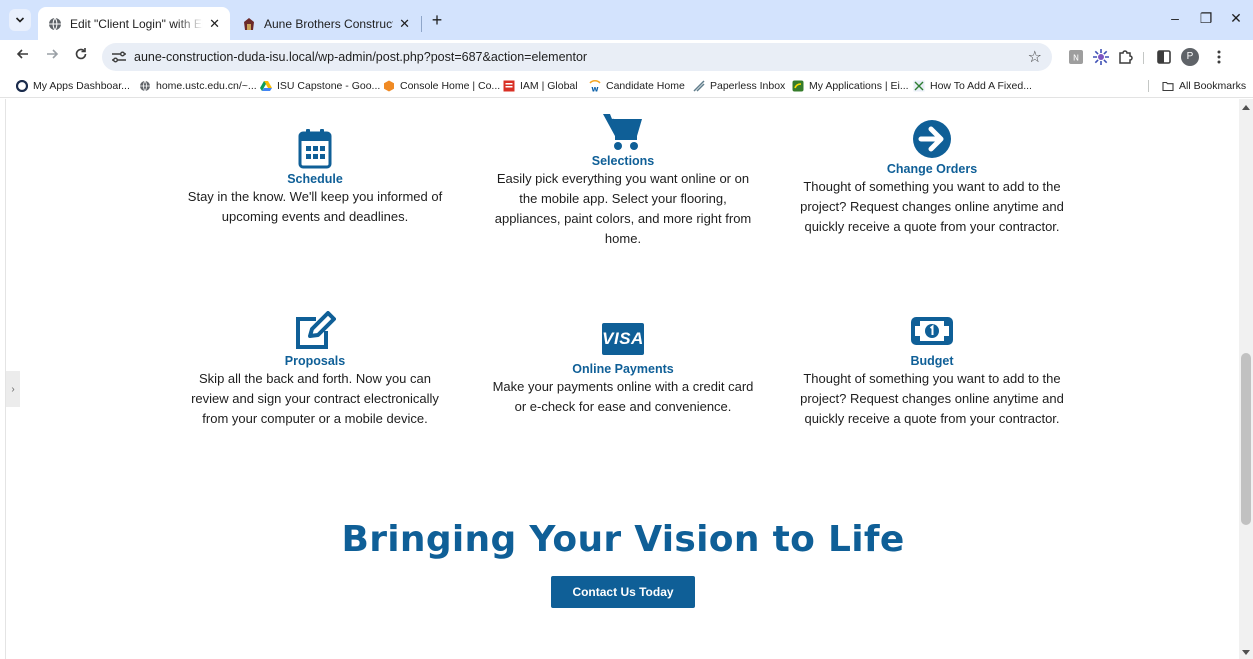  I want to click on puzzle-extensions-icon, so click(1125, 57).